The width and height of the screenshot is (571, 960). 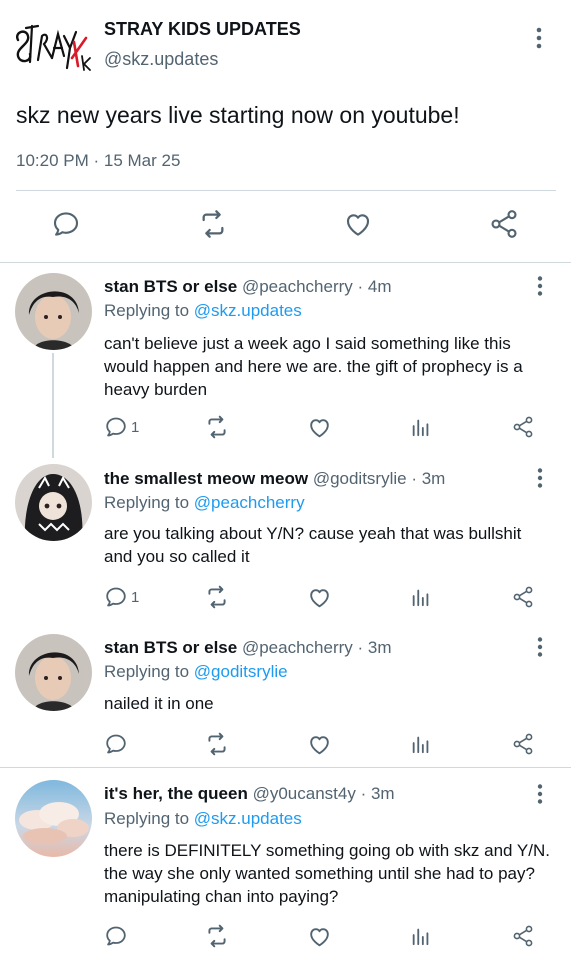 I want to click on replying-mention: @goditsrylie, so click(x=241, y=671).